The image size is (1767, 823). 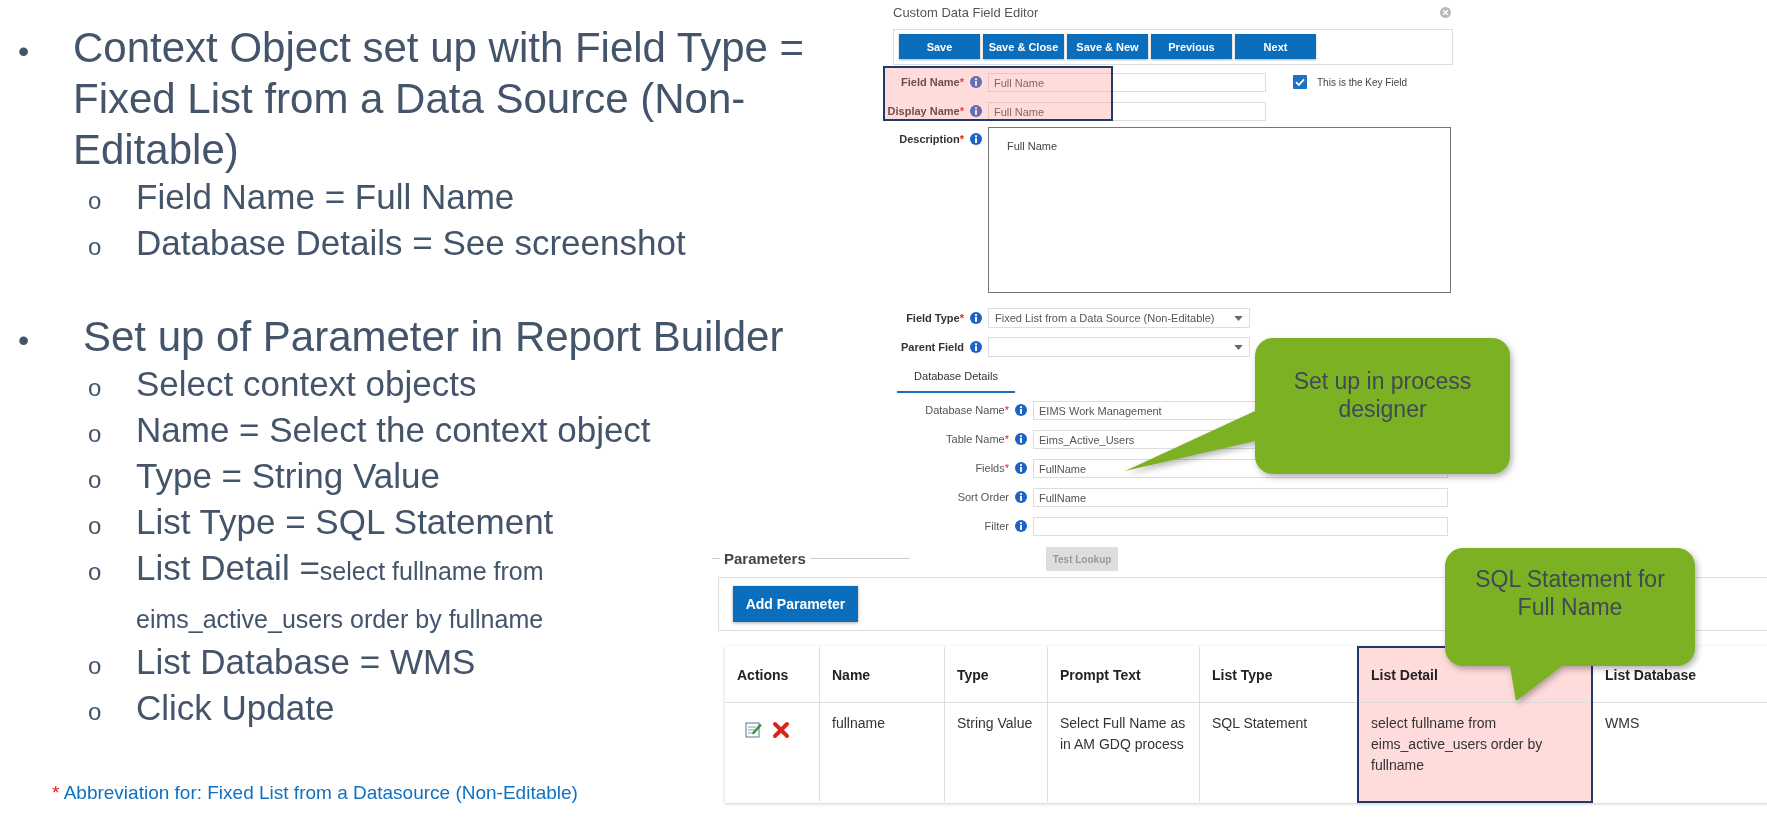 I want to click on toolbar-button: Save, so click(x=939, y=46).